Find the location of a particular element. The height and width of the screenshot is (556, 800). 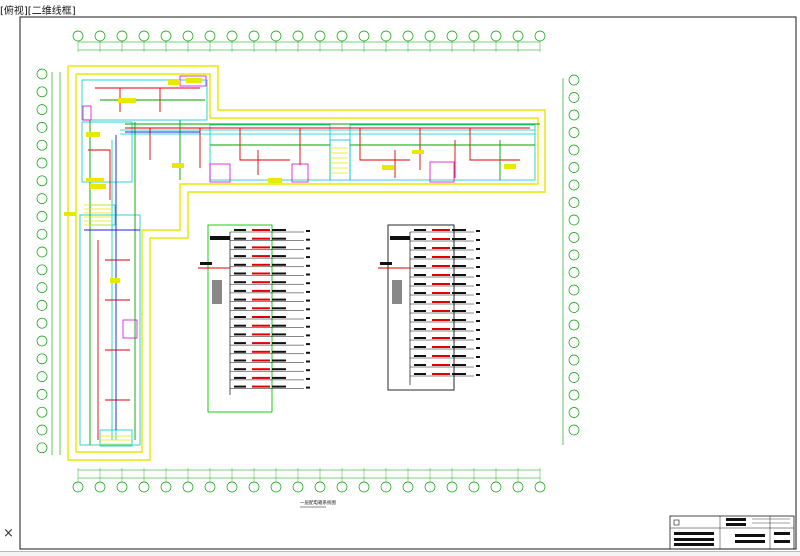

right-axis-bubbles is located at coordinates (574, 255).